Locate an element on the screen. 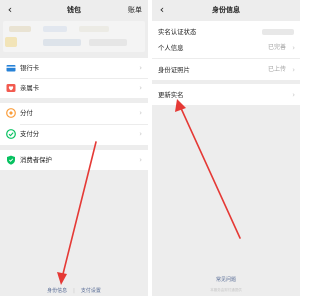 This screenshot has width=320, height=296. shield-icon is located at coordinates (11, 160).